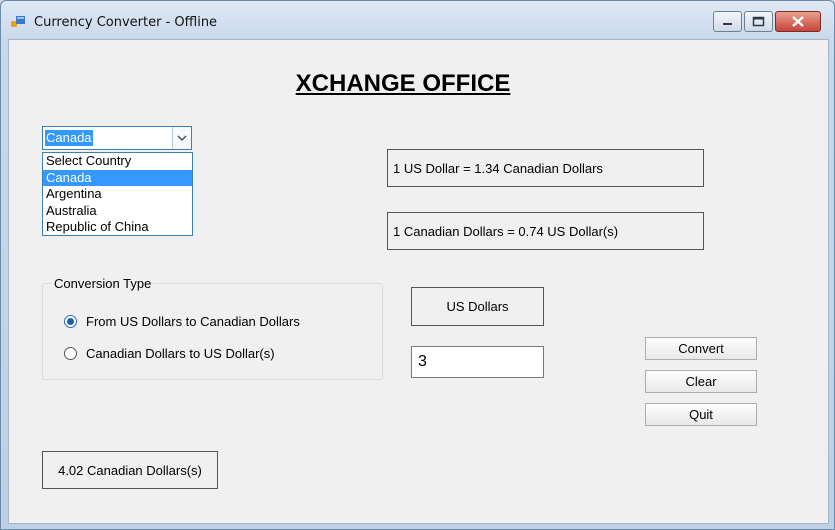 The height and width of the screenshot is (530, 835). I want to click on radio-usd-to-cad-label: From US Dollars to Canadian Dollars, so click(193, 321).